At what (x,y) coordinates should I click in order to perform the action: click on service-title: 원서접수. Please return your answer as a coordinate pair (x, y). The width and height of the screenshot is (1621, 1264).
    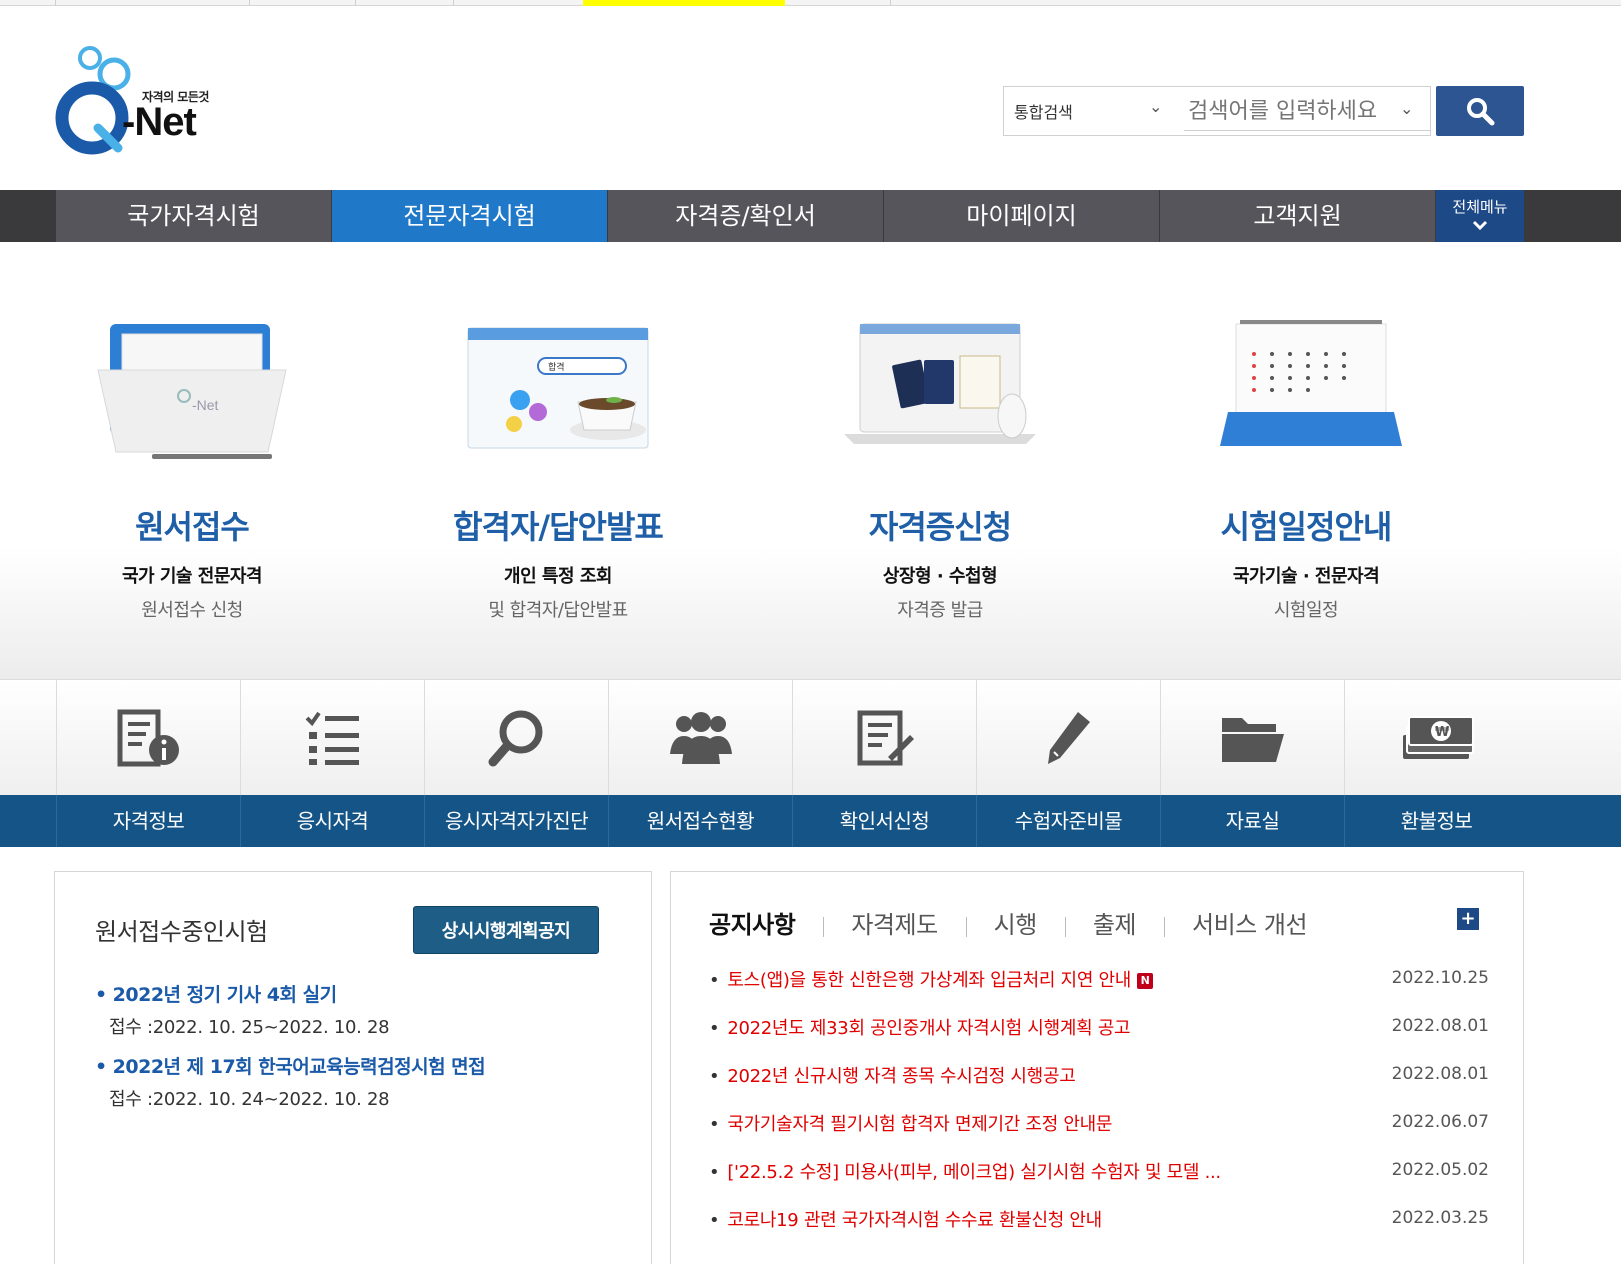
    Looking at the image, I should click on (192, 527).